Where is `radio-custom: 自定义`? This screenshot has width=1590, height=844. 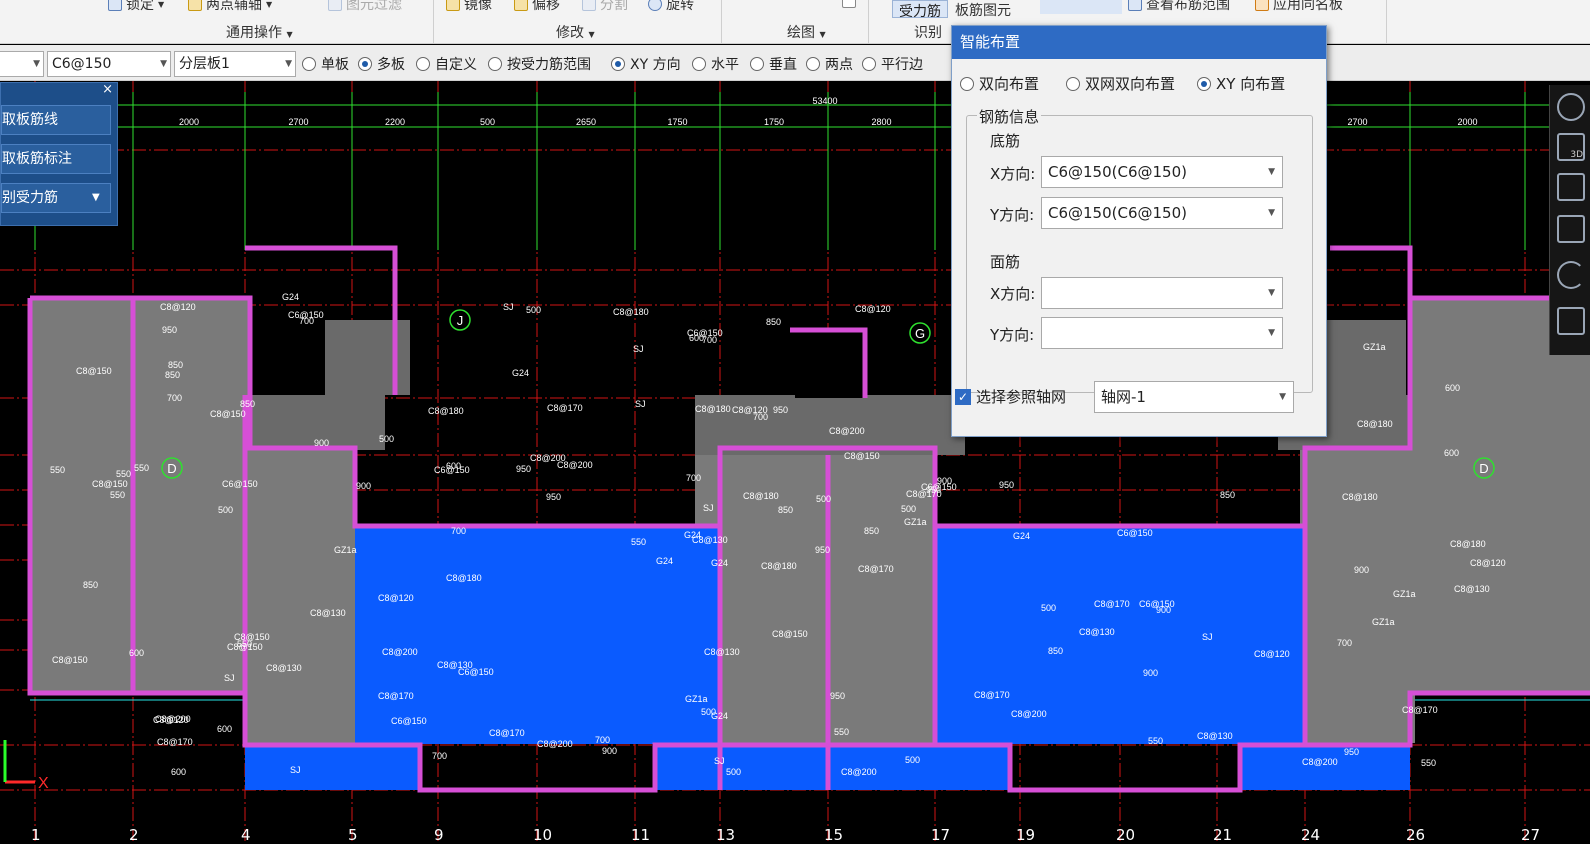
radio-custom: 自定义 is located at coordinates (446, 64).